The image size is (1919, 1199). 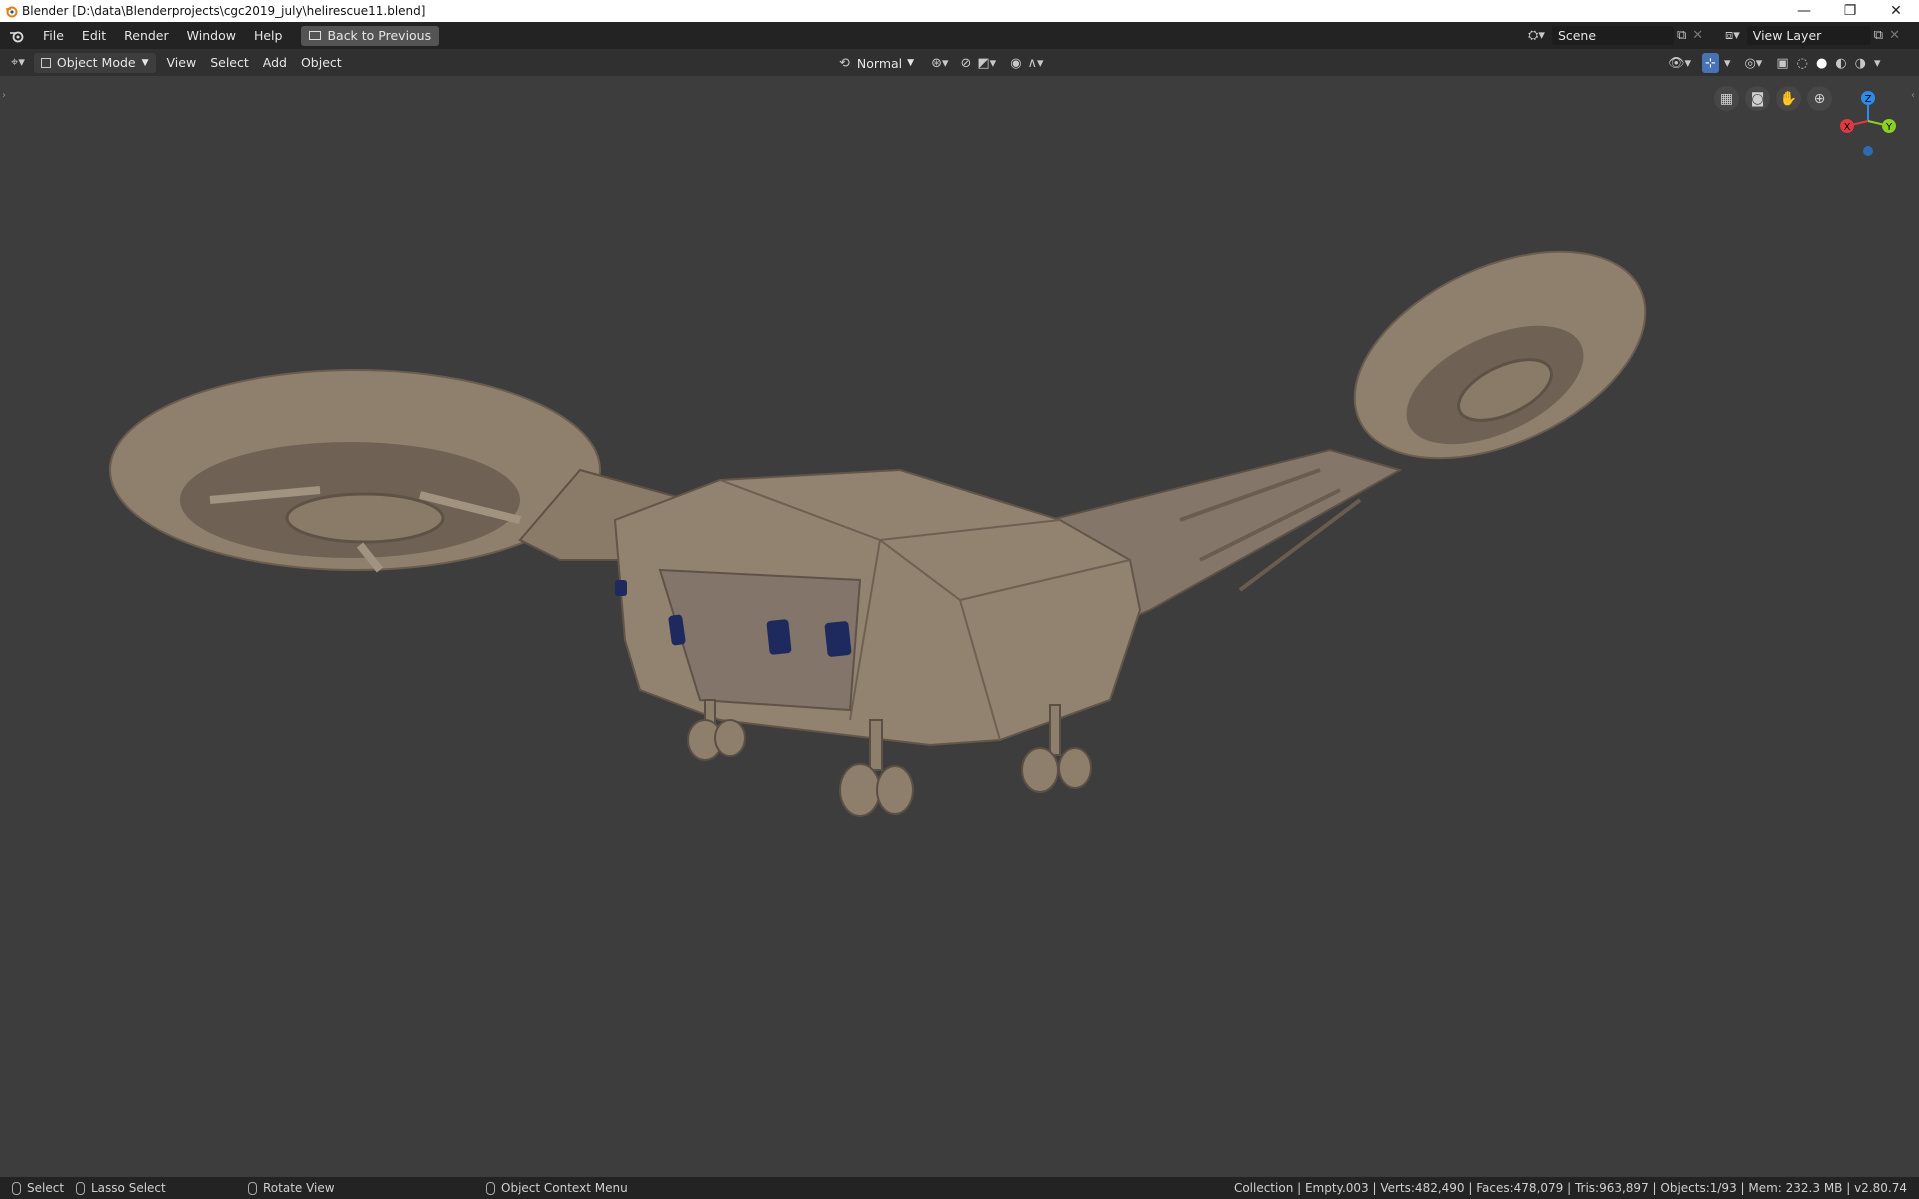 I want to click on orientation-label: Normal, so click(x=879, y=63).